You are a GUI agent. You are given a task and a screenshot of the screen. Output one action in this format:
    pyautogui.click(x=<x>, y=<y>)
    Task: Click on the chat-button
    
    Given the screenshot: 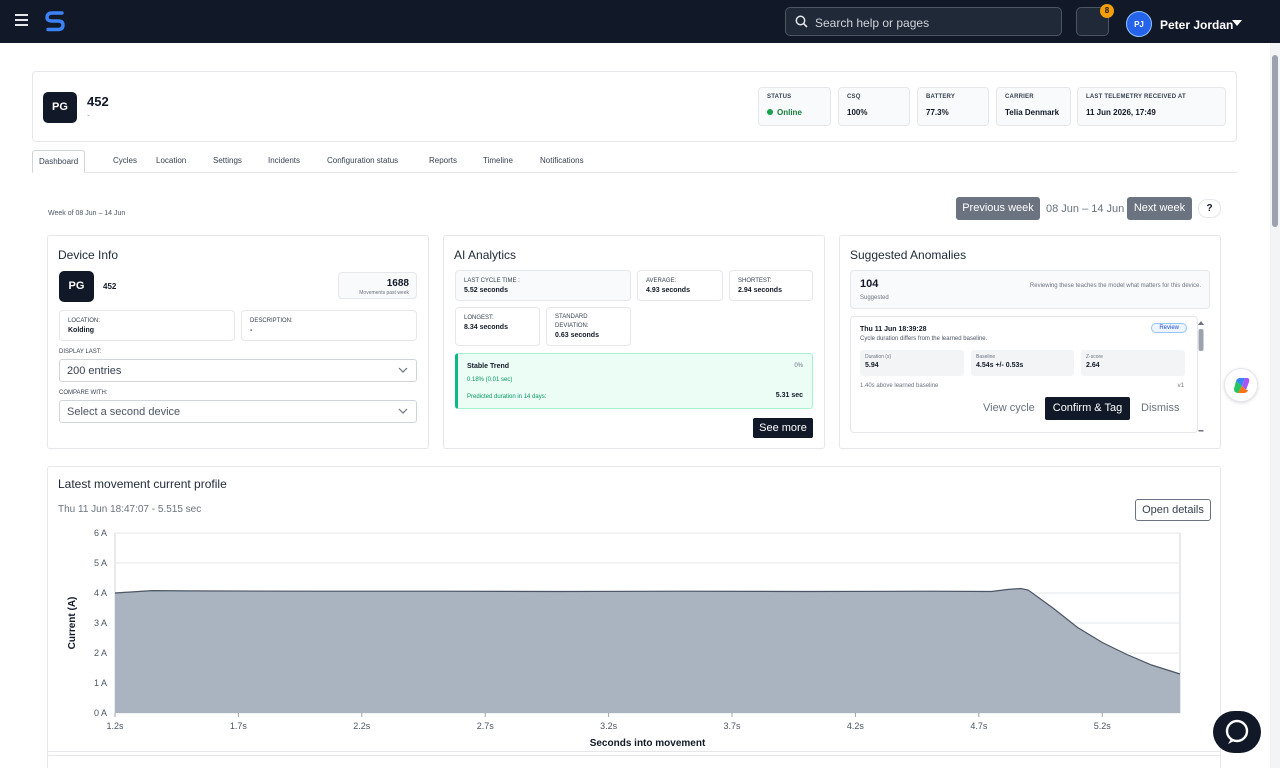 What is the action you would take?
    pyautogui.click(x=1237, y=732)
    